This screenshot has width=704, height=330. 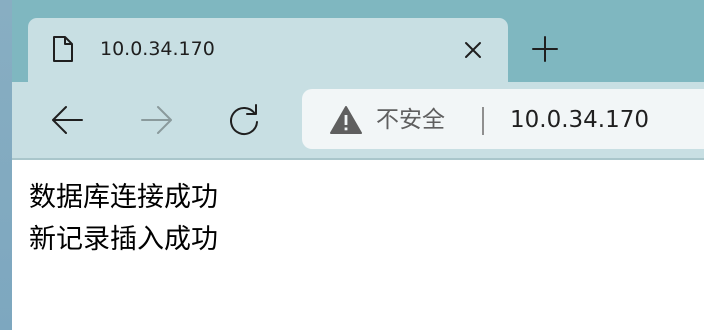 I want to click on message-line: 新记录插入成功, so click(x=123, y=239).